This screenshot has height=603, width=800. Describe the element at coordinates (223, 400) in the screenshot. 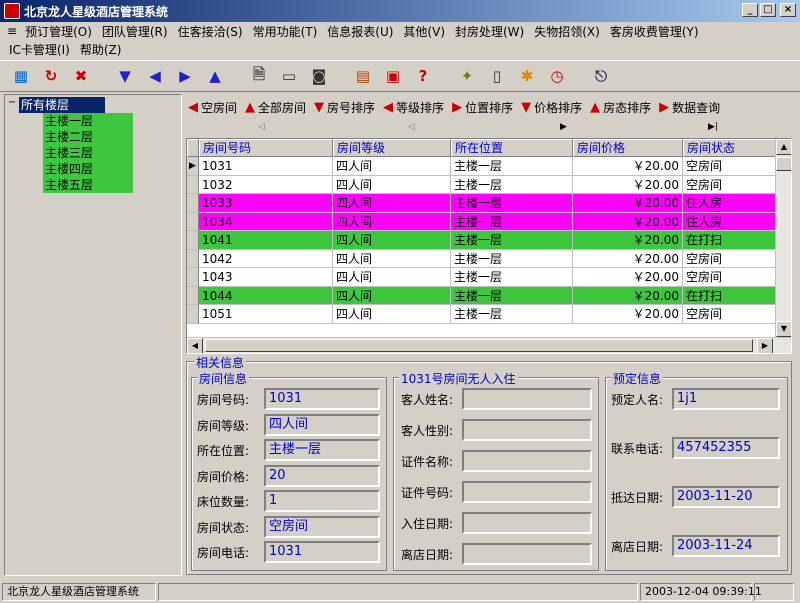

I see `room-info-label: 房间号码:` at that location.